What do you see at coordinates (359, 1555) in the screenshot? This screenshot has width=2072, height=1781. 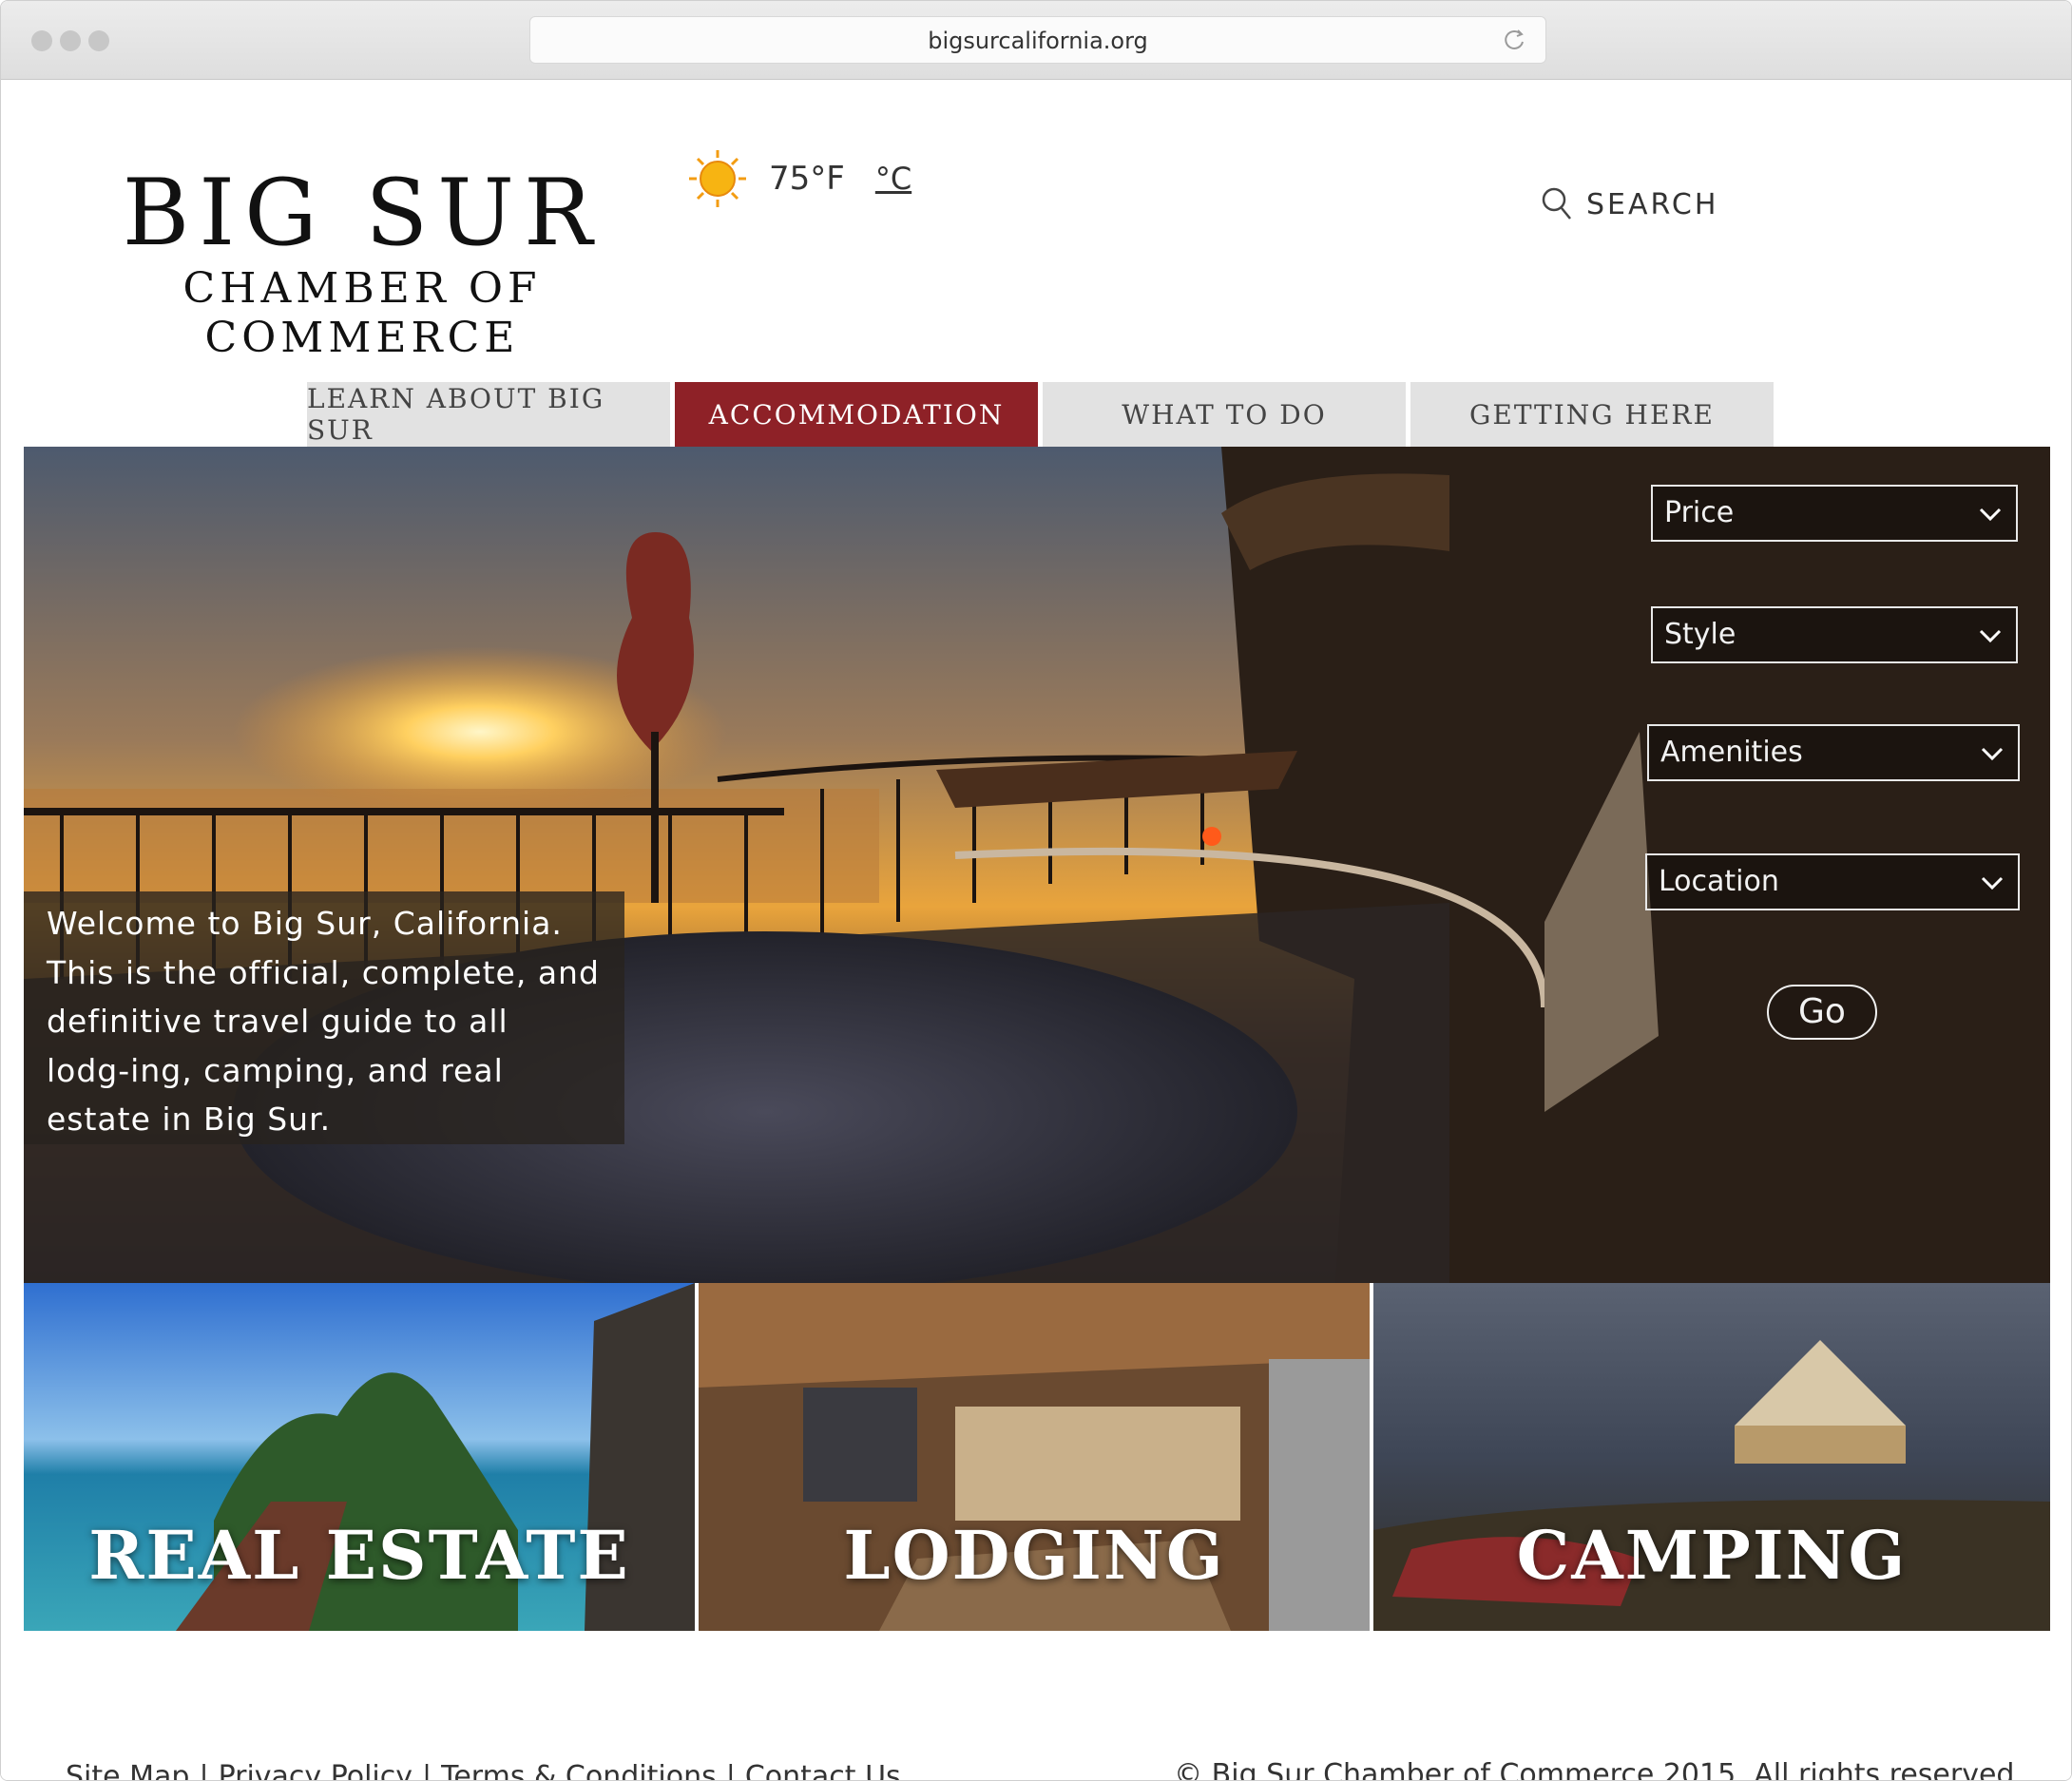 I see `tile-real-estate-label: REAL ESTATE` at bounding box center [359, 1555].